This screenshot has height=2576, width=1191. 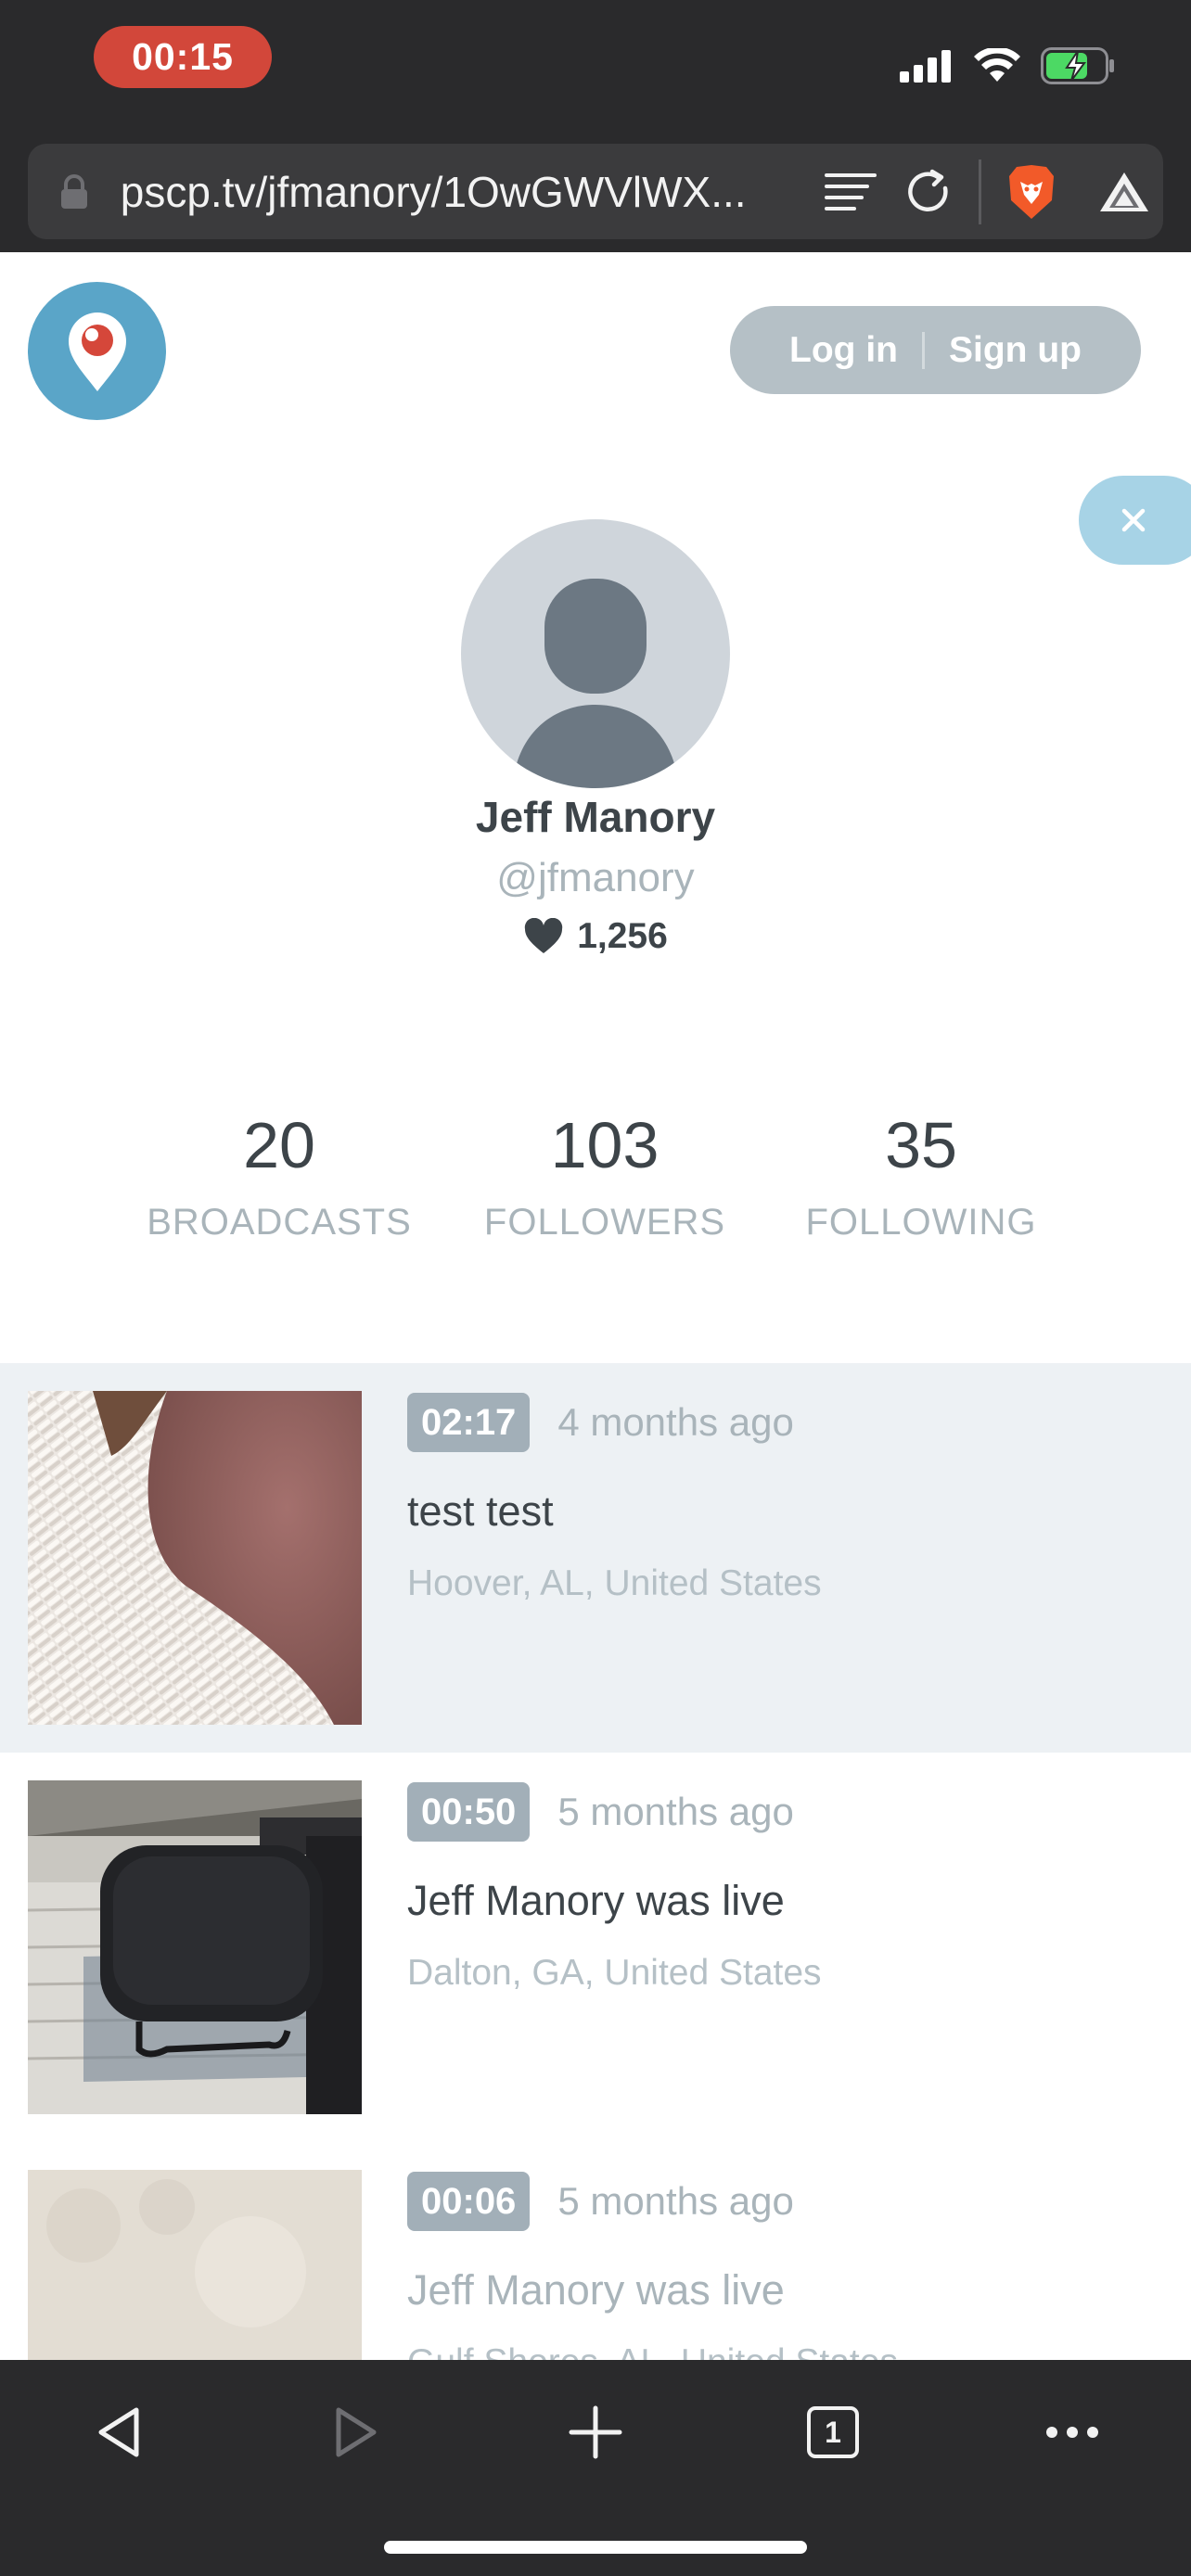 I want to click on tabs-icon: 1, so click(x=833, y=2432).